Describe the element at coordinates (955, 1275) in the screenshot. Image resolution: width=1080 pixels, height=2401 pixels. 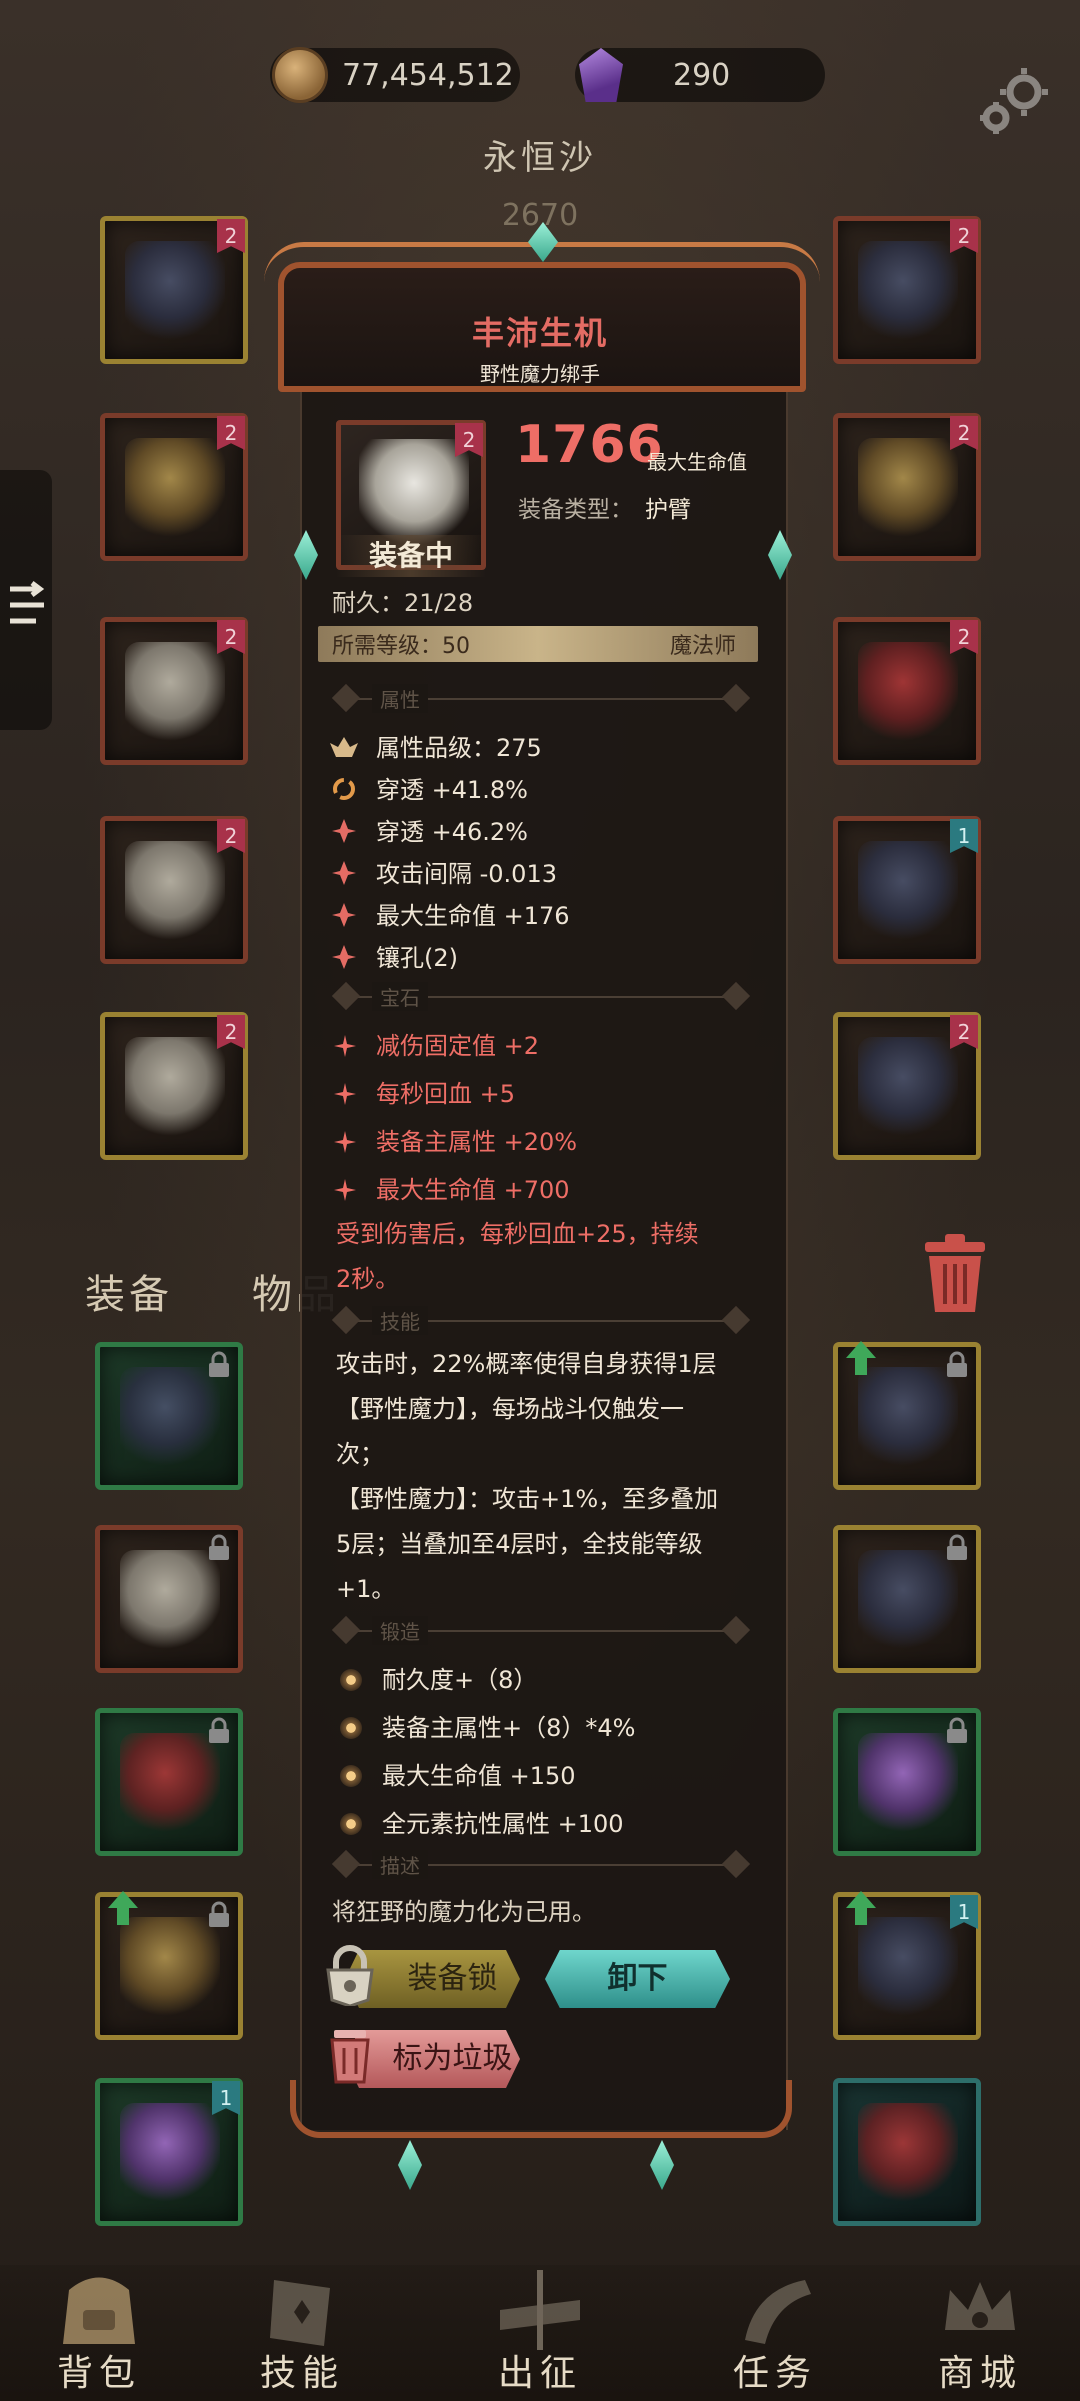
I see `trash-icon` at that location.